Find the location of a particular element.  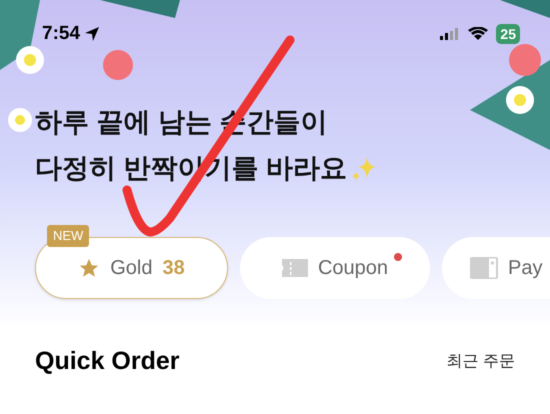

pay-chip: Pay is located at coordinates (496, 268).